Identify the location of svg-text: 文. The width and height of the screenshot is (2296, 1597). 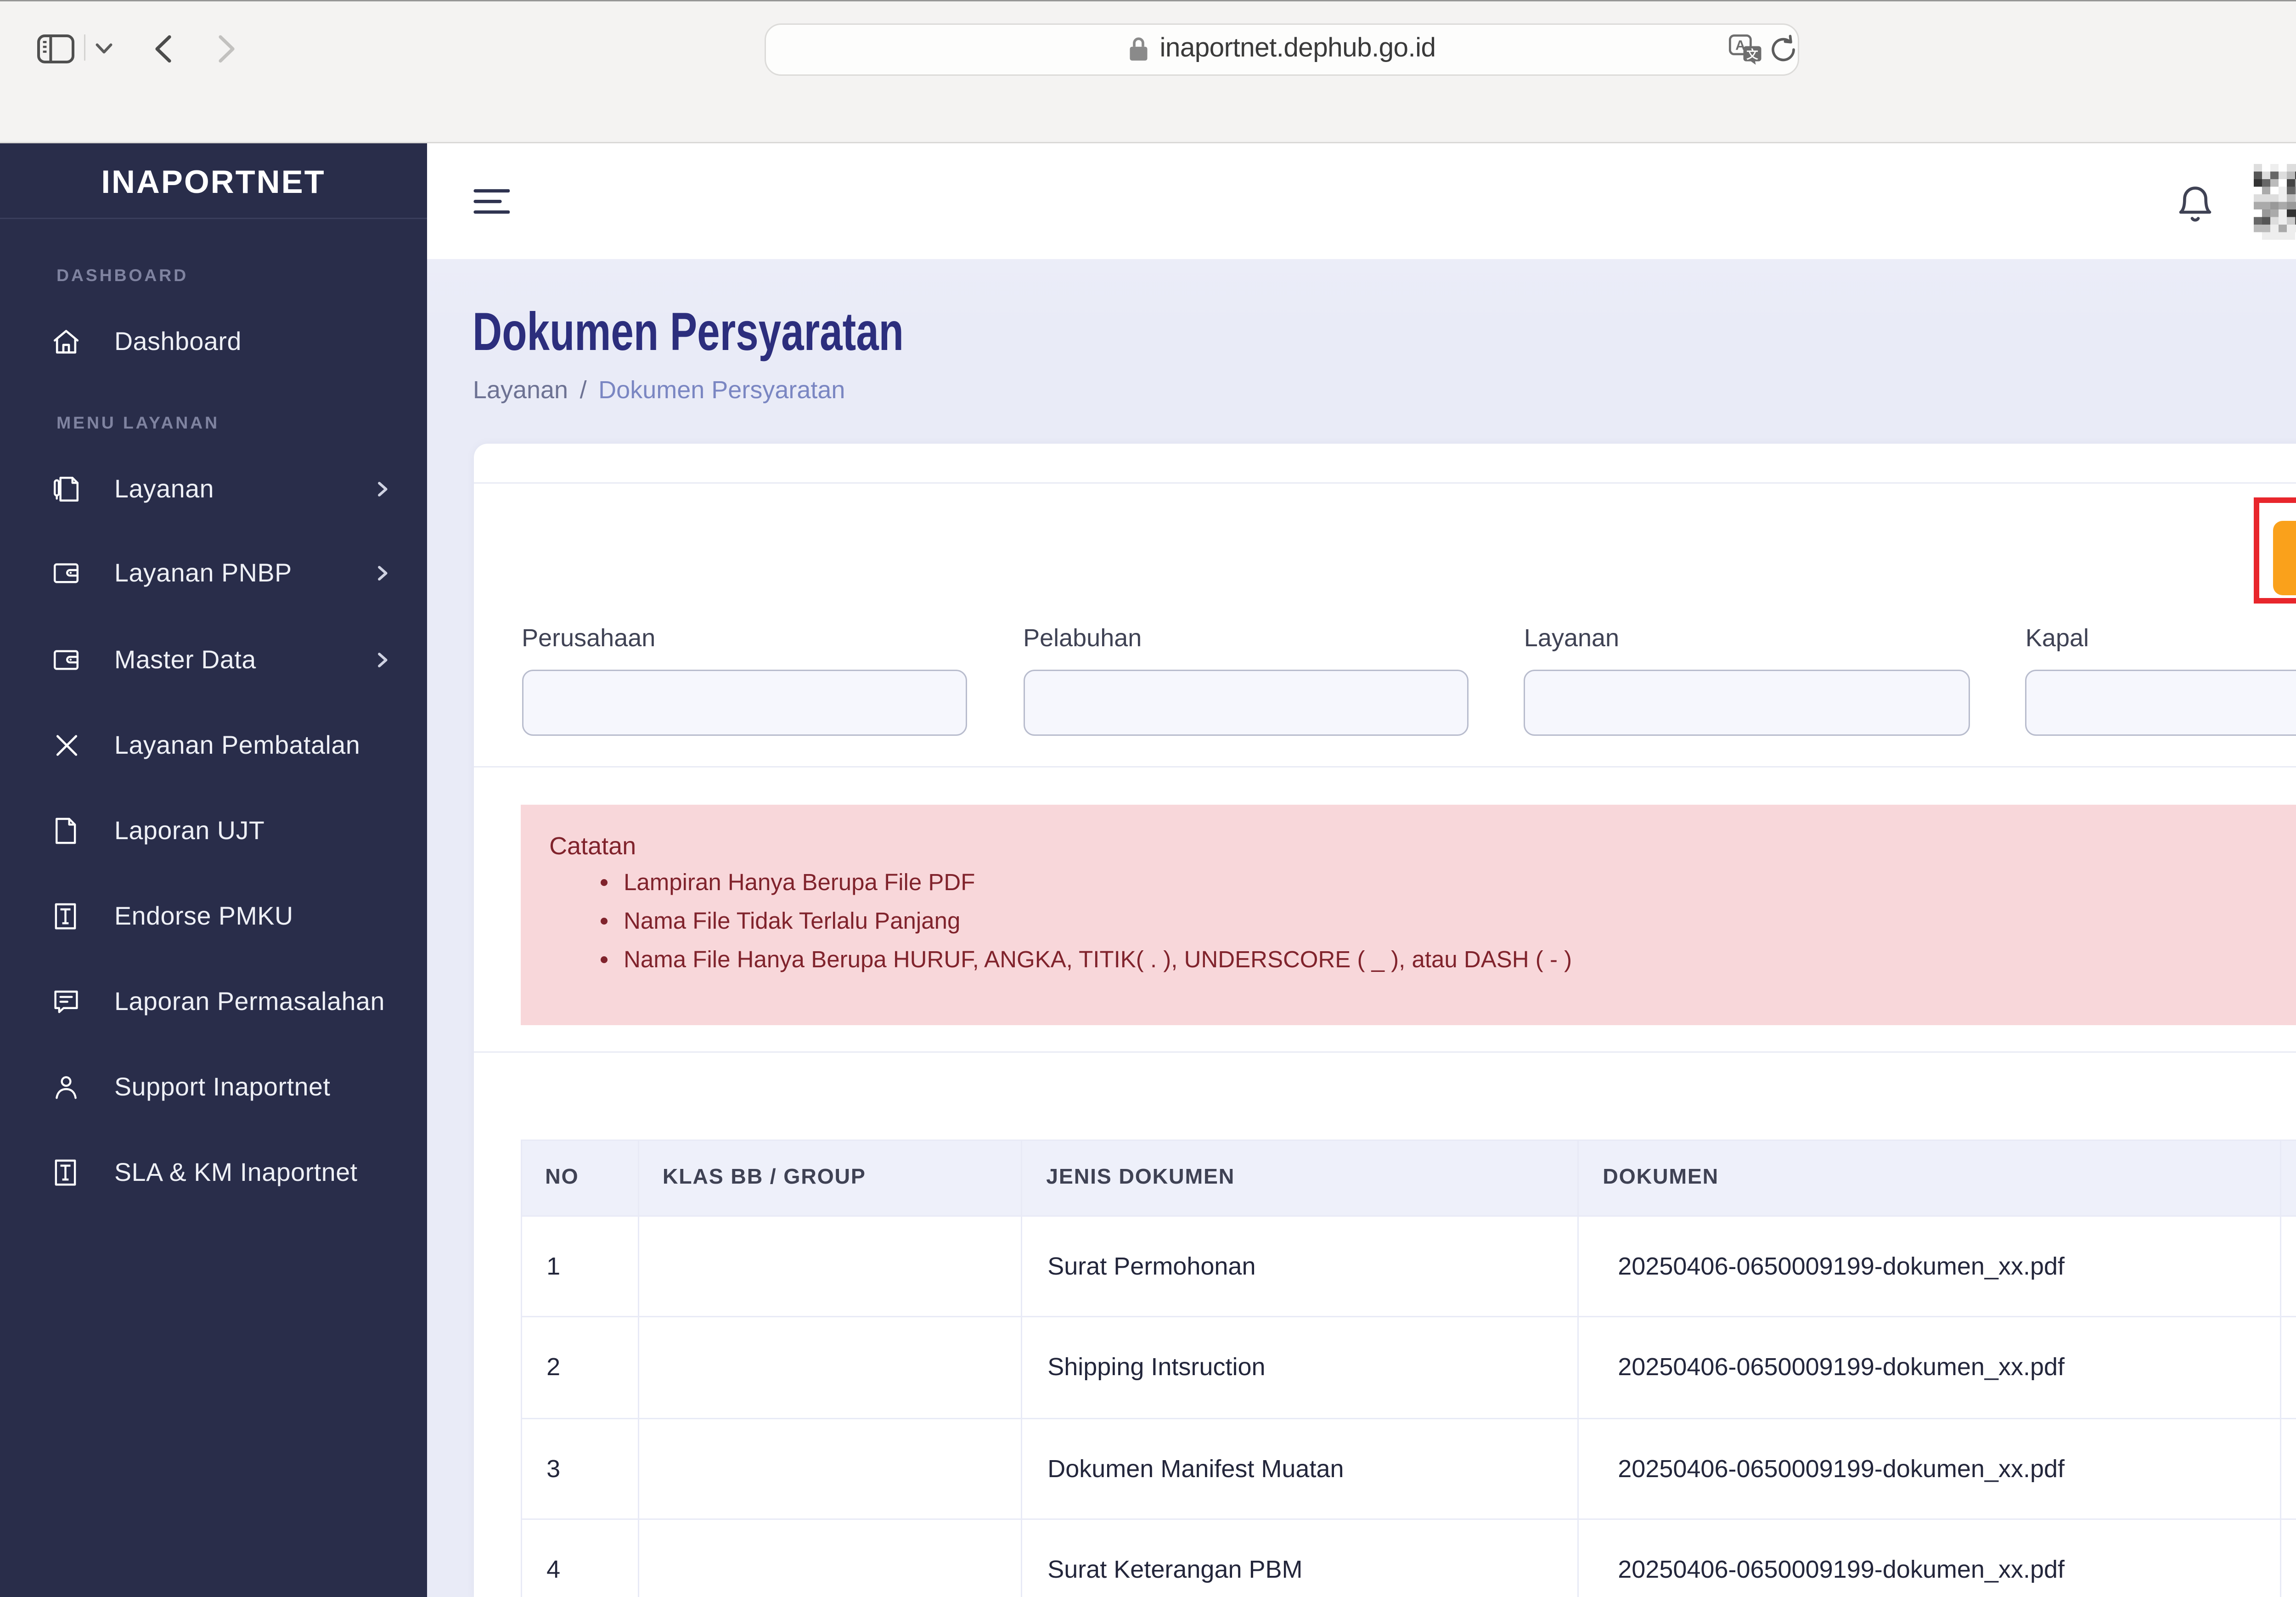
(1752, 54).